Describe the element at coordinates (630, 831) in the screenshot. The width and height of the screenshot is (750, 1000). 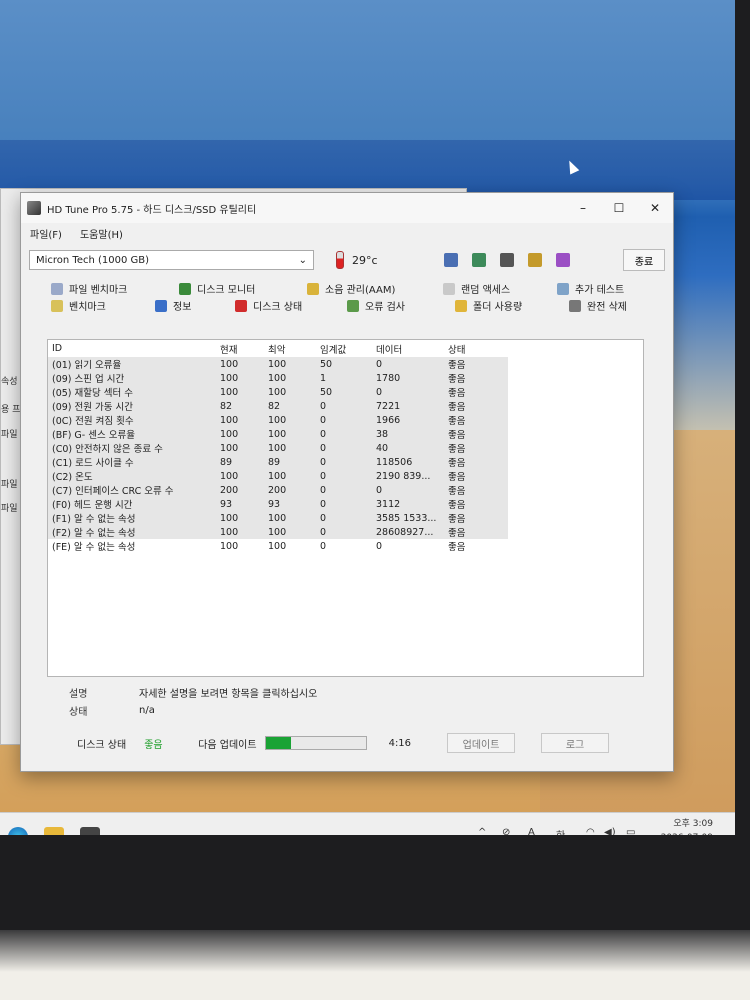
I see `battery-icon: ▭` at that location.